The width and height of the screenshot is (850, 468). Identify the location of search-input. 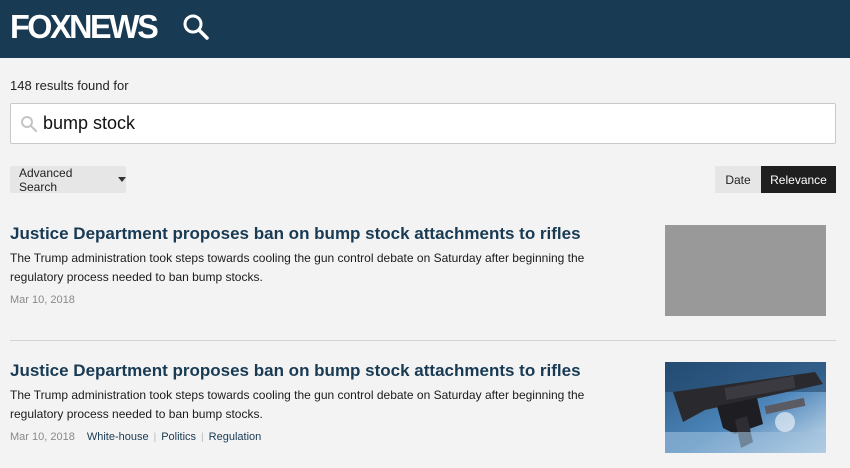
(433, 123).